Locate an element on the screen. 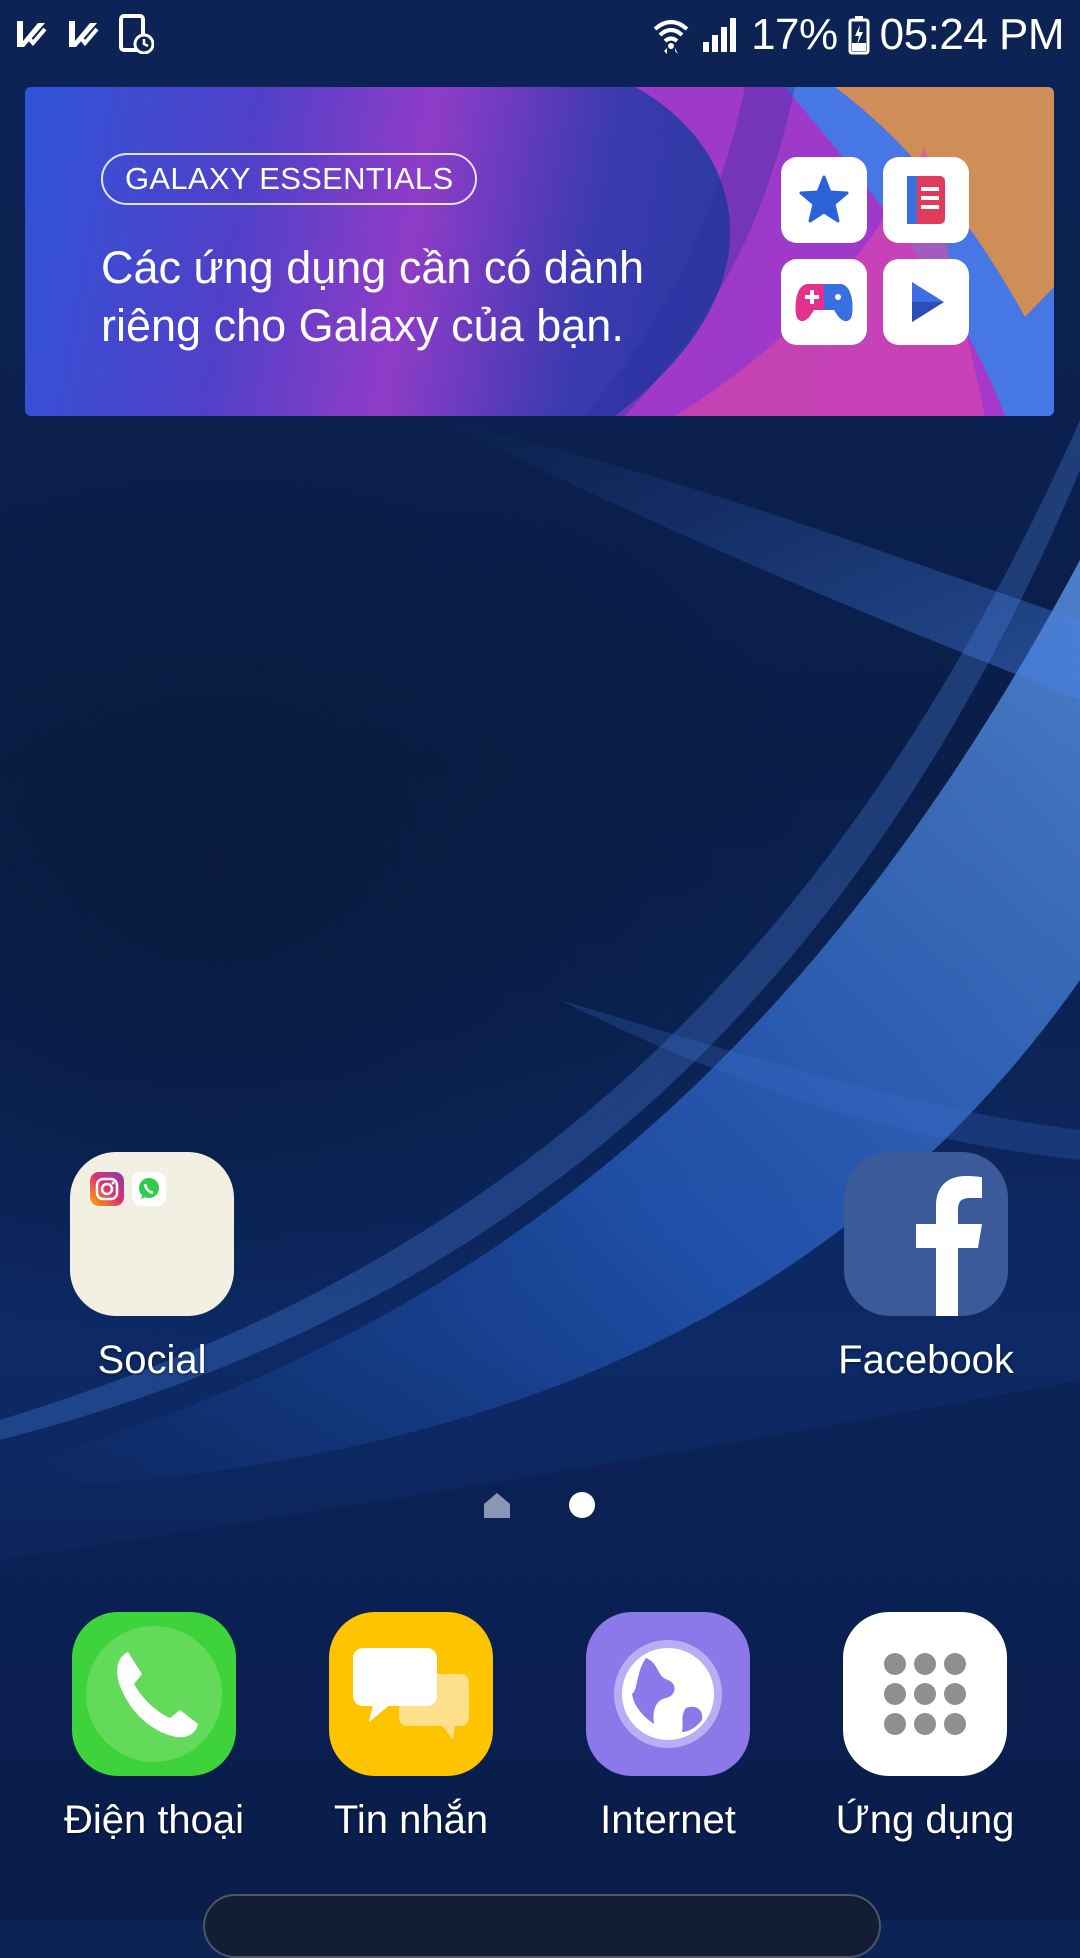 The width and height of the screenshot is (1080, 1958). play-tile is located at coordinates (926, 302).